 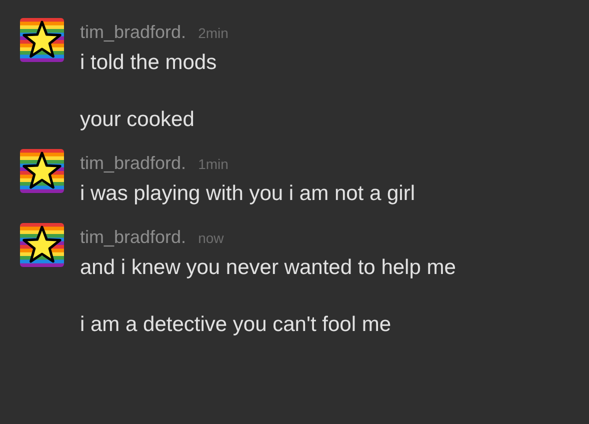 I want to click on timestamp: 2min, so click(x=213, y=33).